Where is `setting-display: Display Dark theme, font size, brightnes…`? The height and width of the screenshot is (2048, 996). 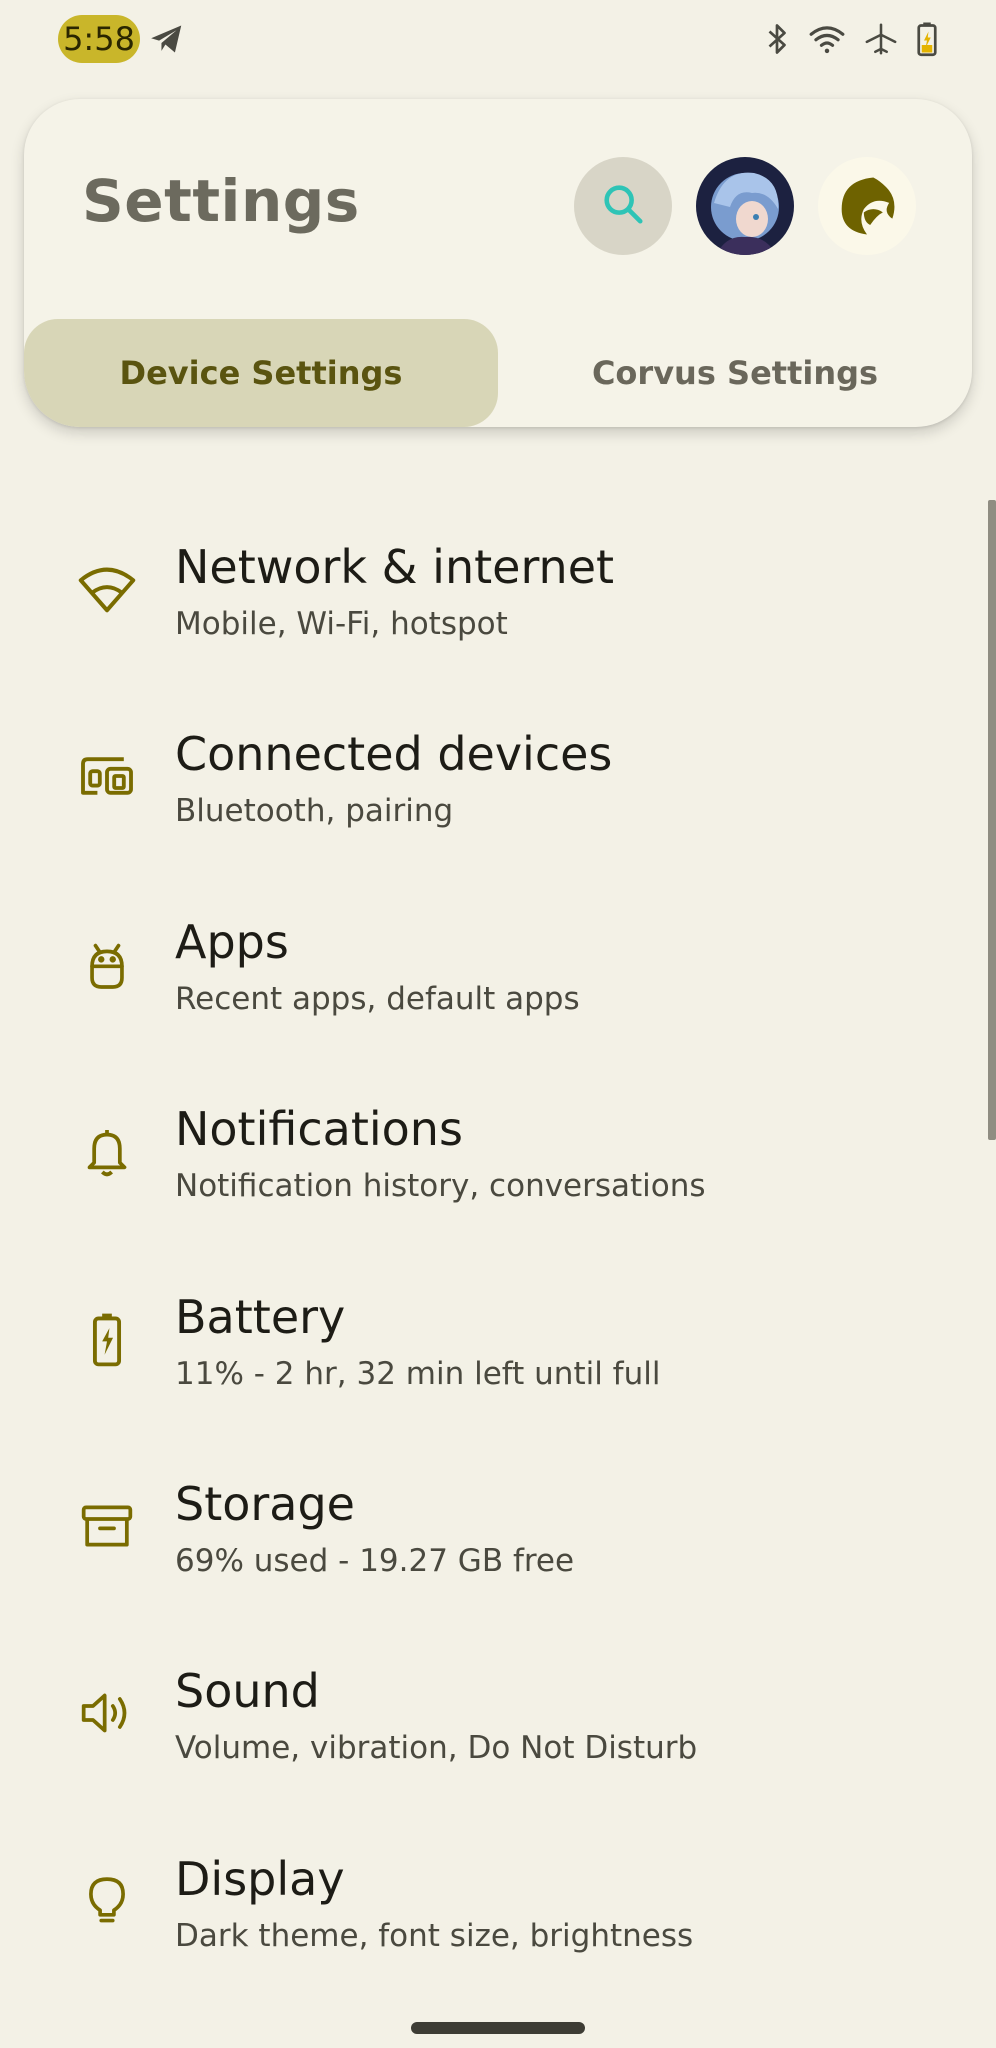 setting-display: Display Dark theme, font size, brightnes… is located at coordinates (498, 1925).